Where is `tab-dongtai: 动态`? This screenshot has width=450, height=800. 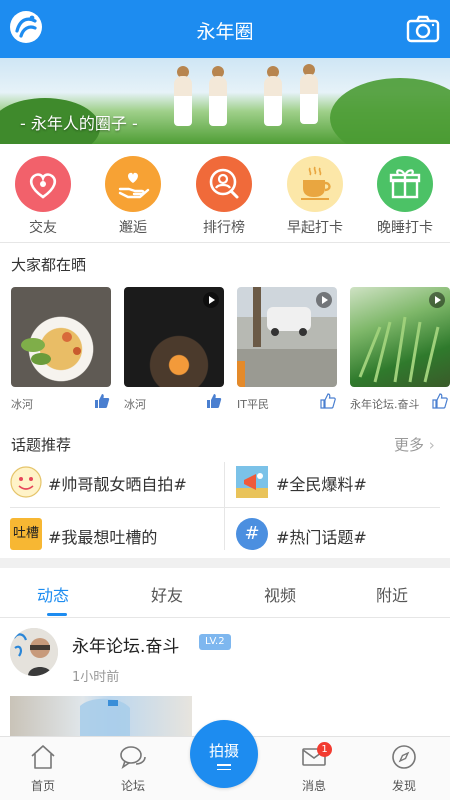 tab-dongtai: 动态 is located at coordinates (53, 594).